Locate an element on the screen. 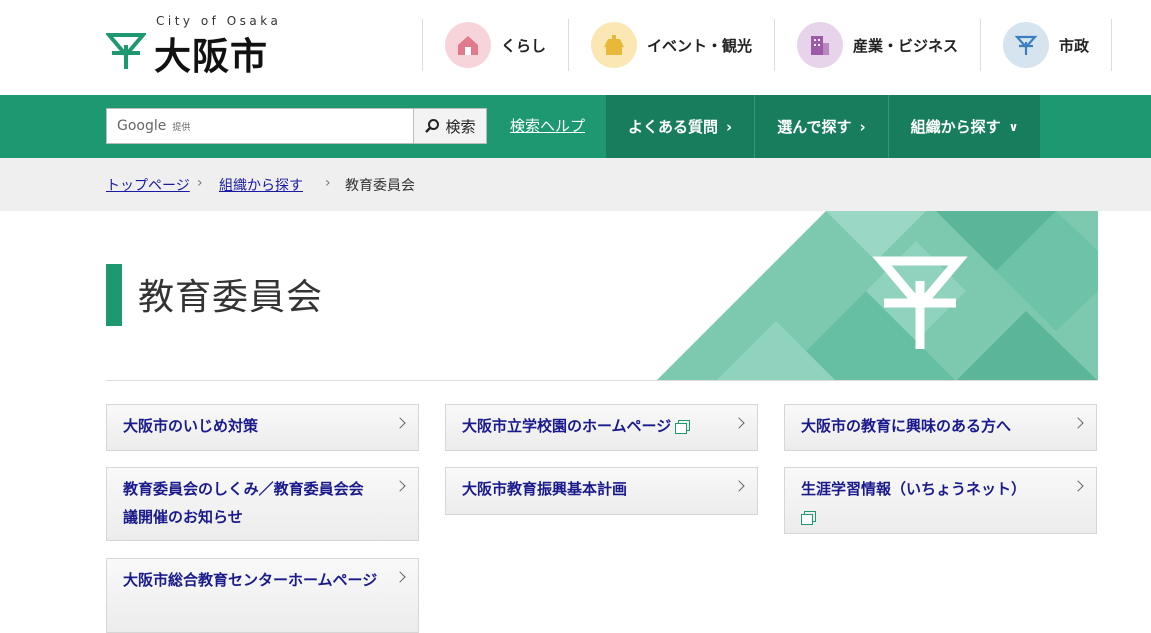 Image resolution: width=1151 pixels, height=633 pixels. topnav-item-business: 産業・ビジネス is located at coordinates (877, 45).